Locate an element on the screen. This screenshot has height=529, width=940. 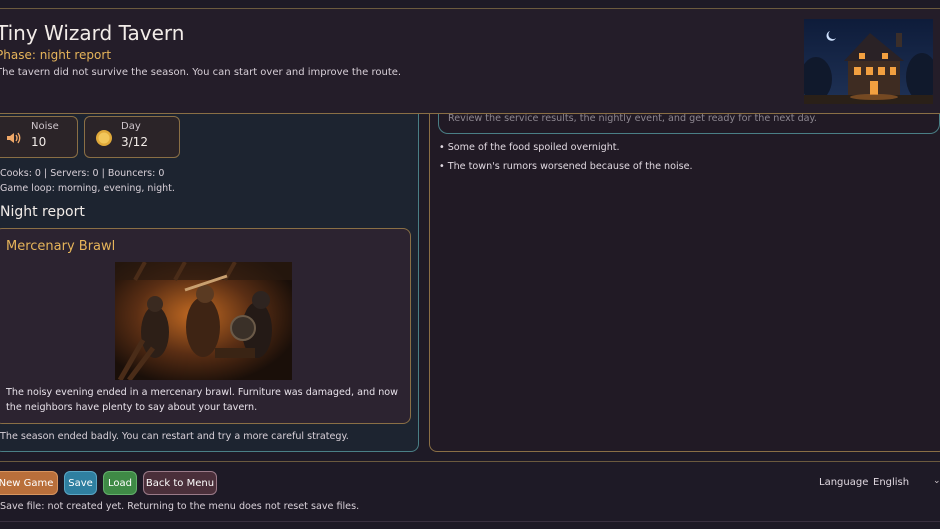
log-item: • Some of the food spoiled overnight. is located at coordinates (529, 147).